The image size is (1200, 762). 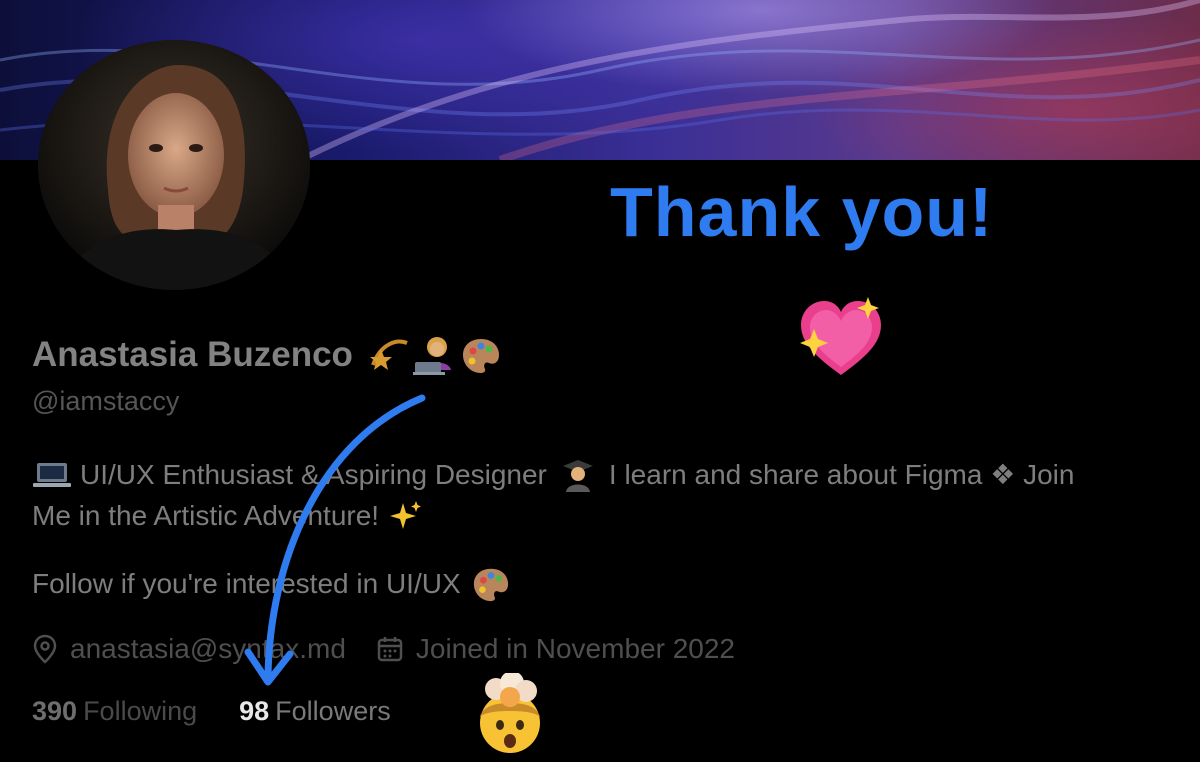 I want to click on name-emoji-group, so click(x=435, y=355).